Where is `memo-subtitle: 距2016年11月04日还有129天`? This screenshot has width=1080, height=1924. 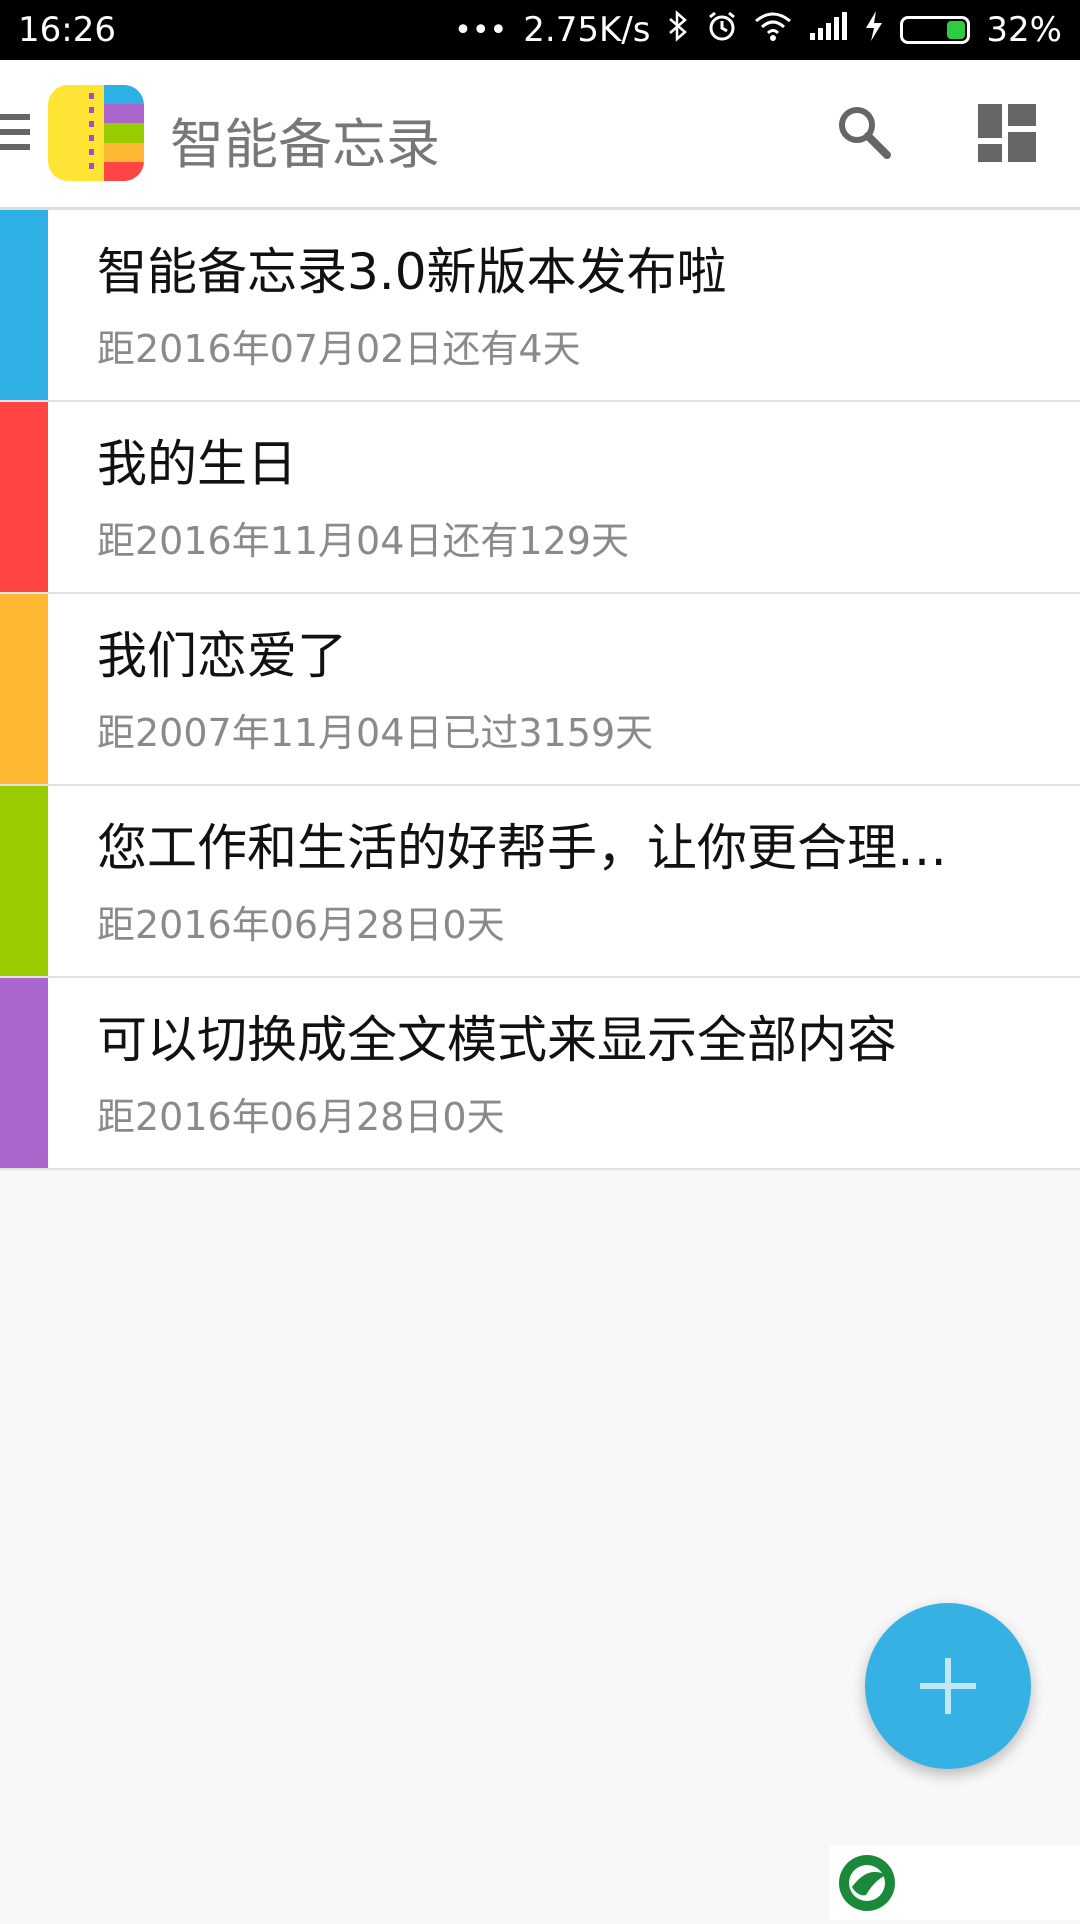
memo-subtitle: 距2016年11月04日还有129天 is located at coordinates (363, 541).